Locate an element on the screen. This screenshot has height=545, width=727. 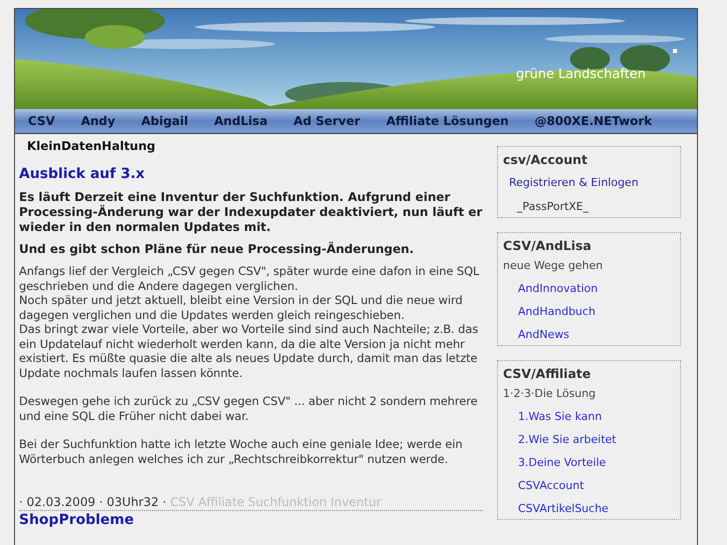
sidebar-link: 3.Deine Vorteile is located at coordinates (589, 463).